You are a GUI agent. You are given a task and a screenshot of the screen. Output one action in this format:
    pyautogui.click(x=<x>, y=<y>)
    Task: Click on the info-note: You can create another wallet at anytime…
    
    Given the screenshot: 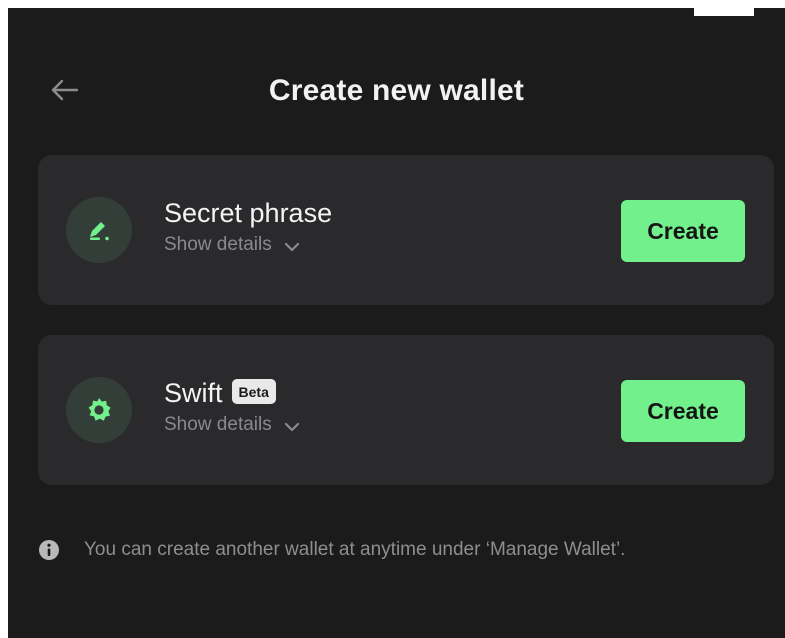 What is the action you would take?
    pyautogui.click(x=331, y=550)
    